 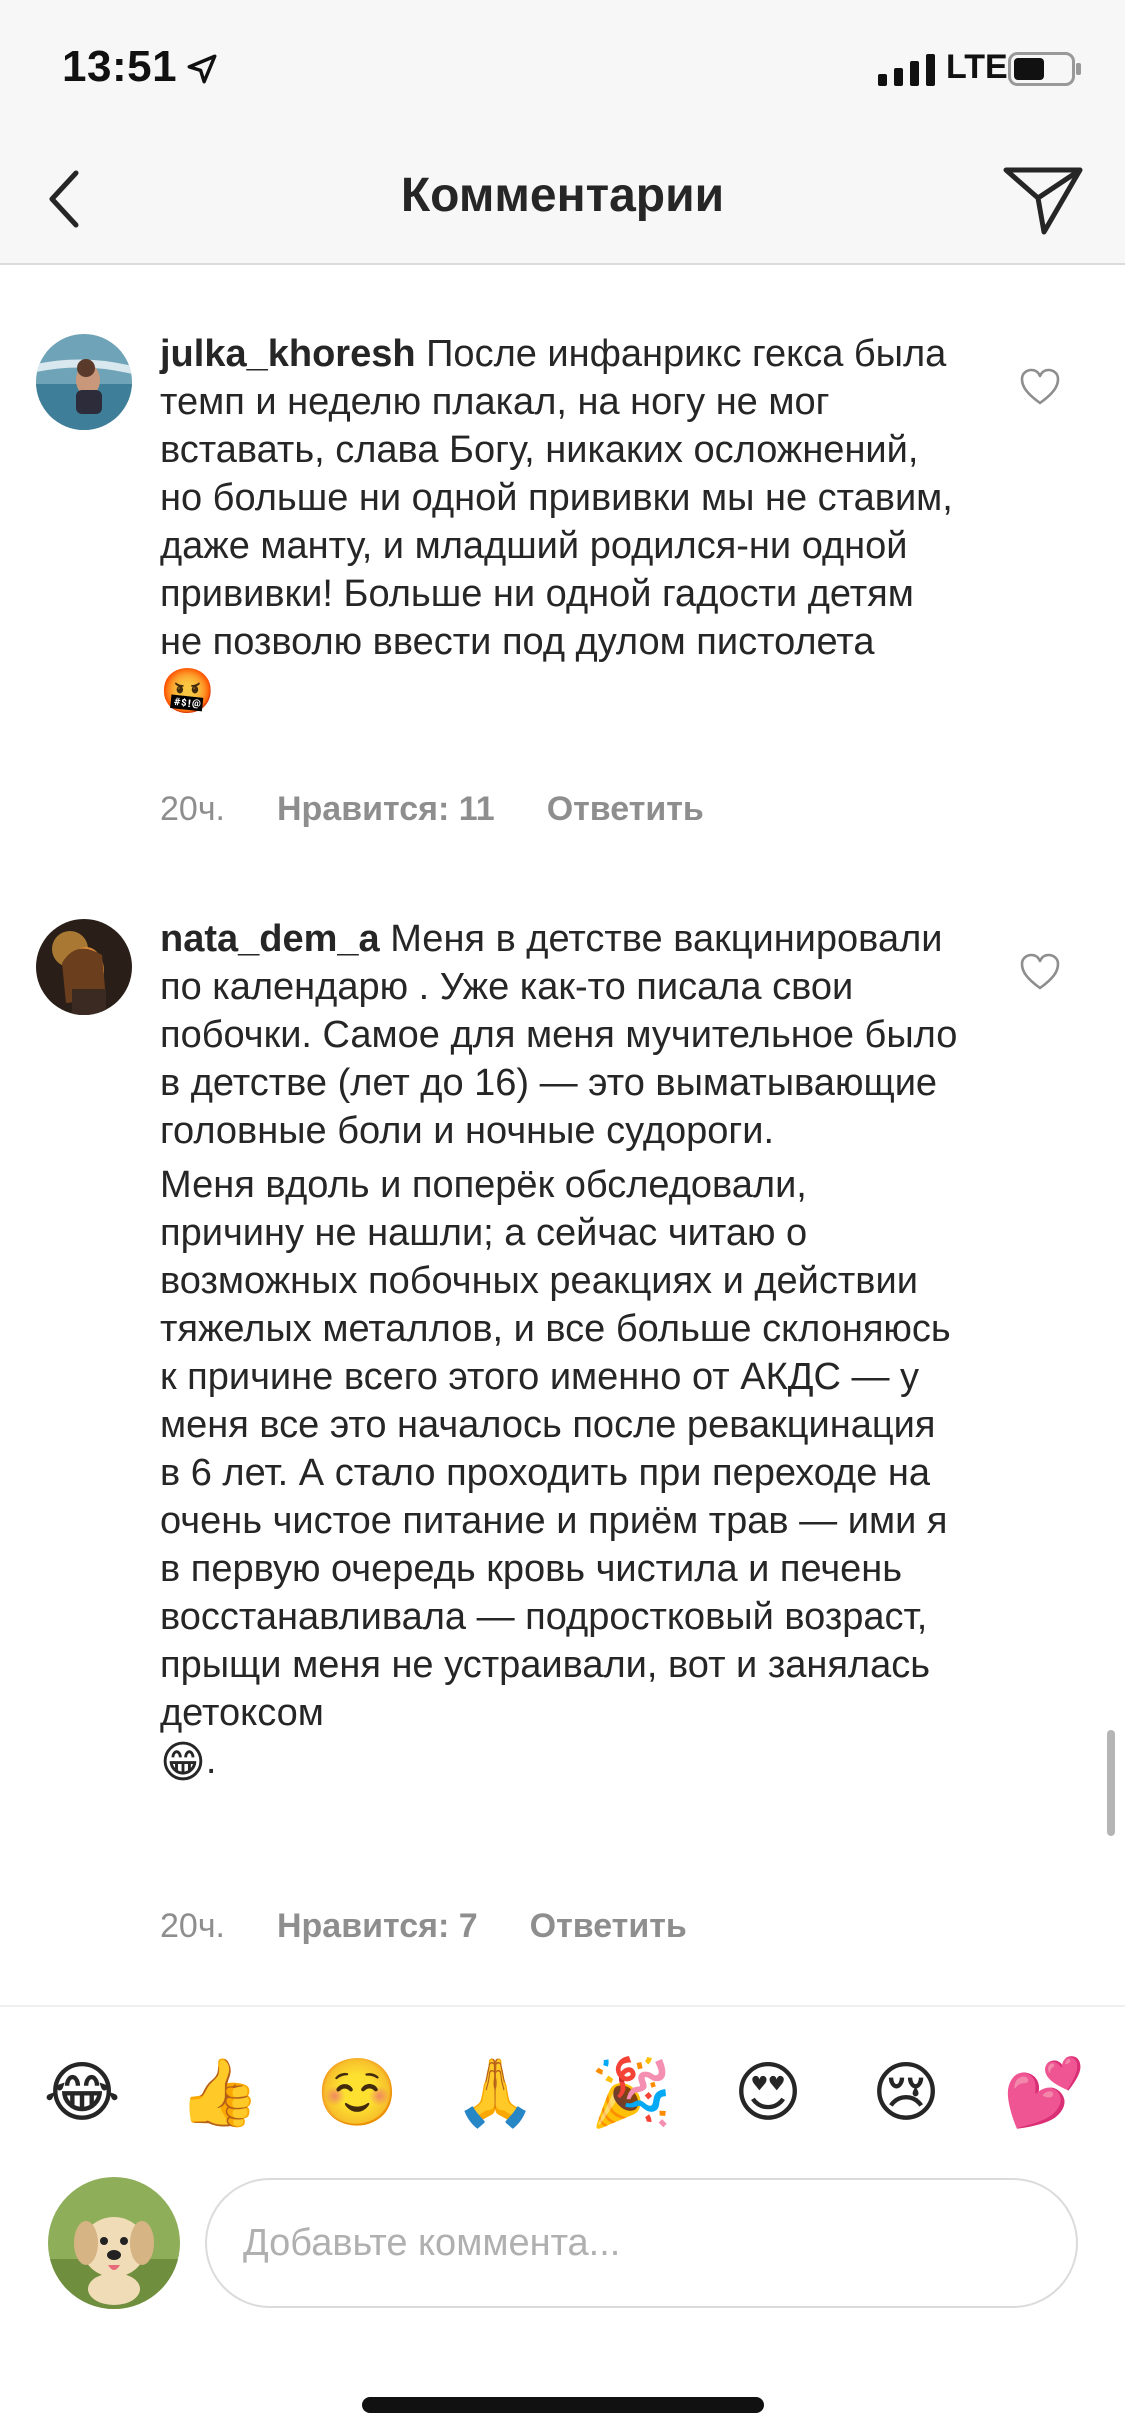 I want to click on status-bar: 13:51 LTE, so click(x=562, y=70).